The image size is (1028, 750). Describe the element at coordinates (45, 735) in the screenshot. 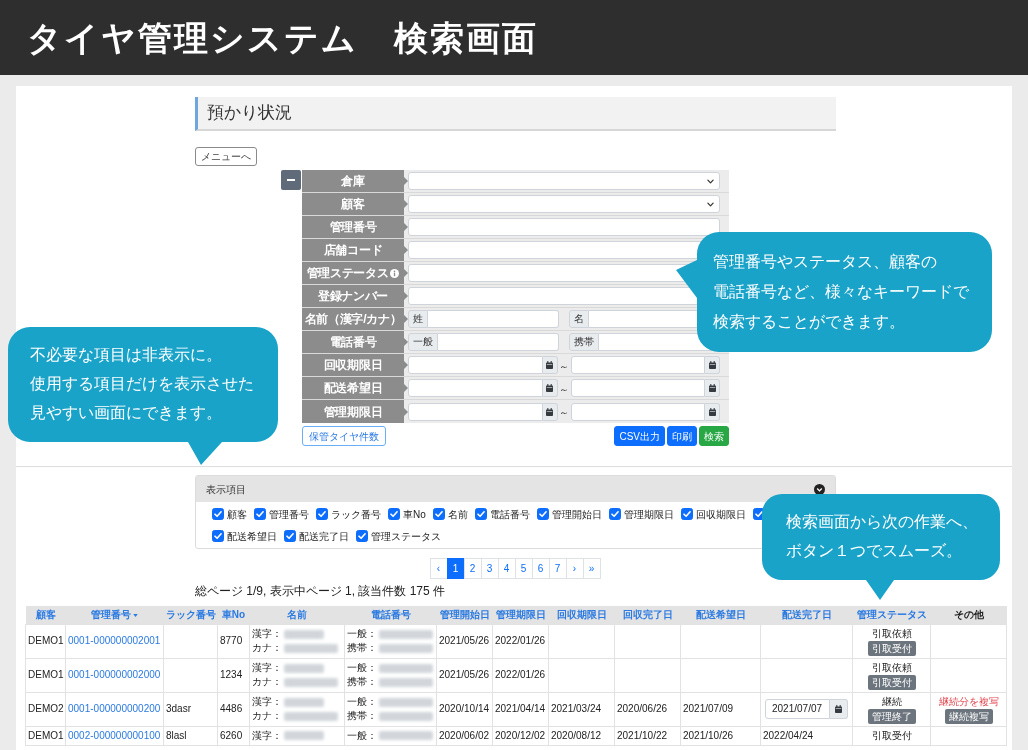

I see `table-cell: DEMO1` at that location.